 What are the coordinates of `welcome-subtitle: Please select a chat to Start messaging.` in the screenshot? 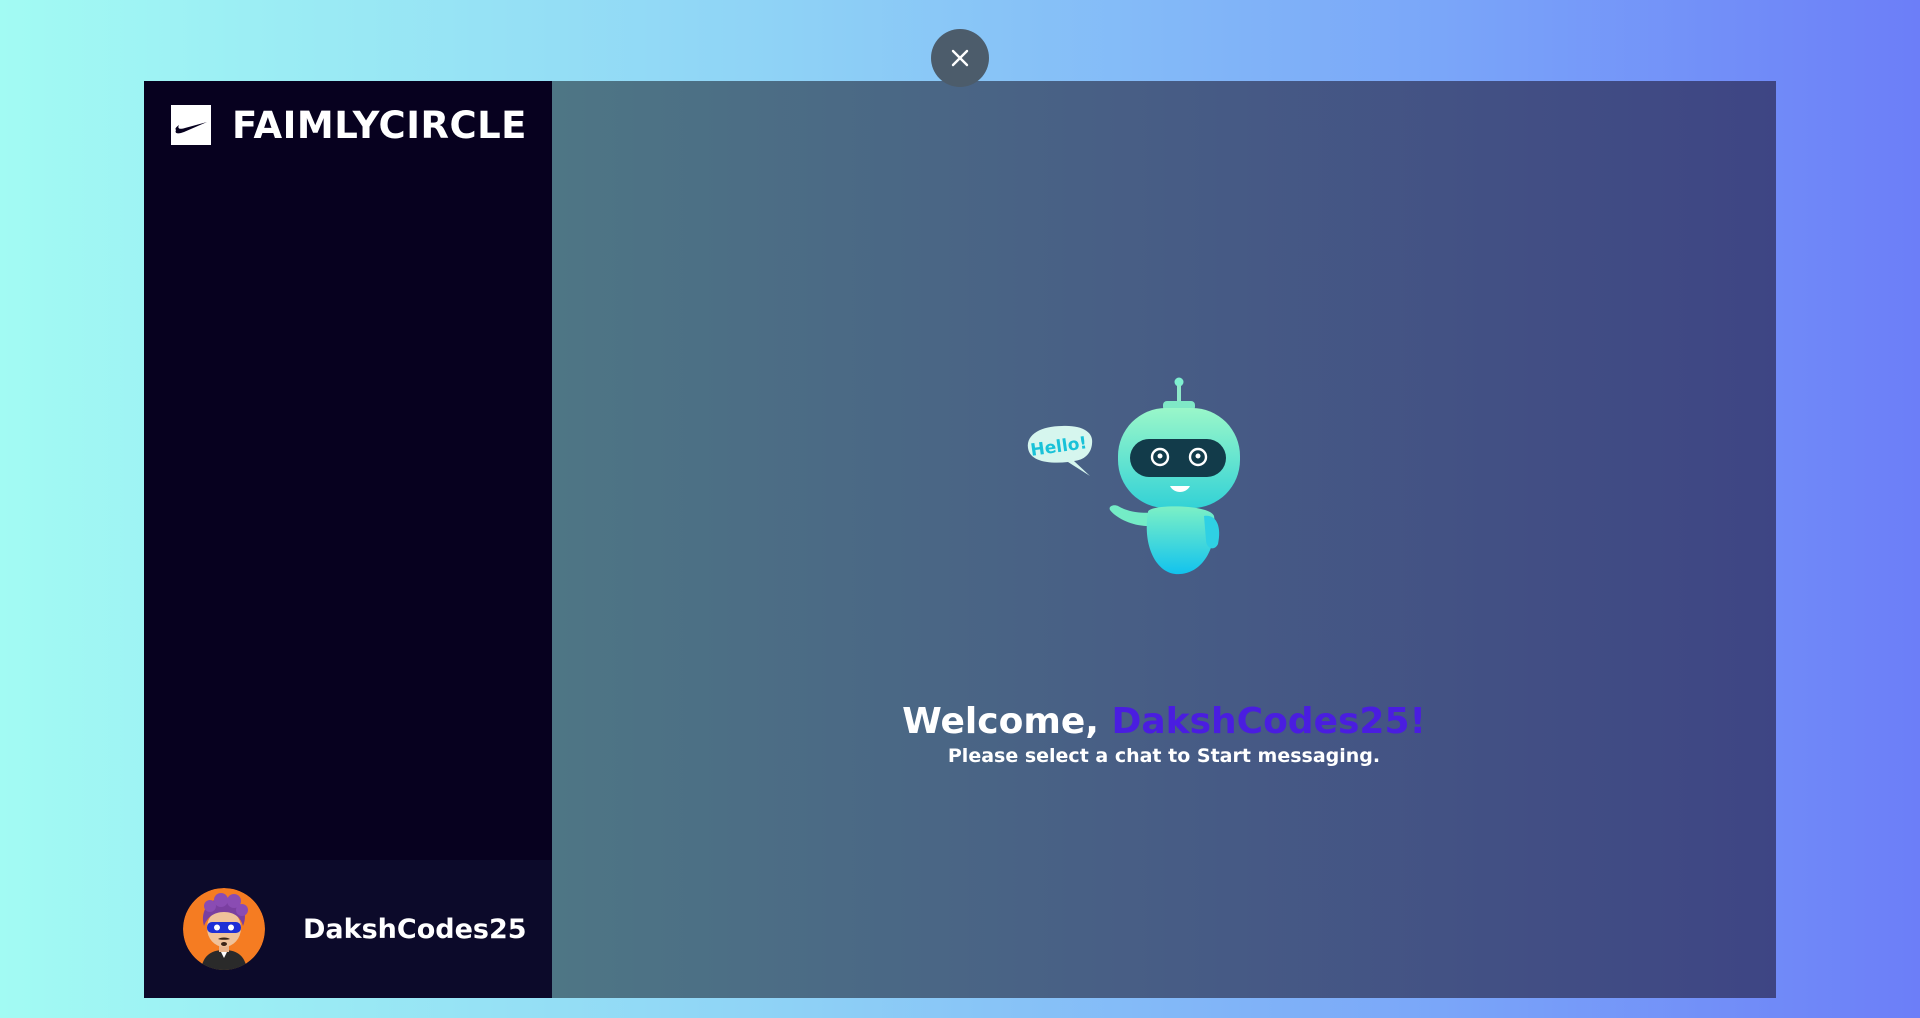 It's located at (1164, 756).